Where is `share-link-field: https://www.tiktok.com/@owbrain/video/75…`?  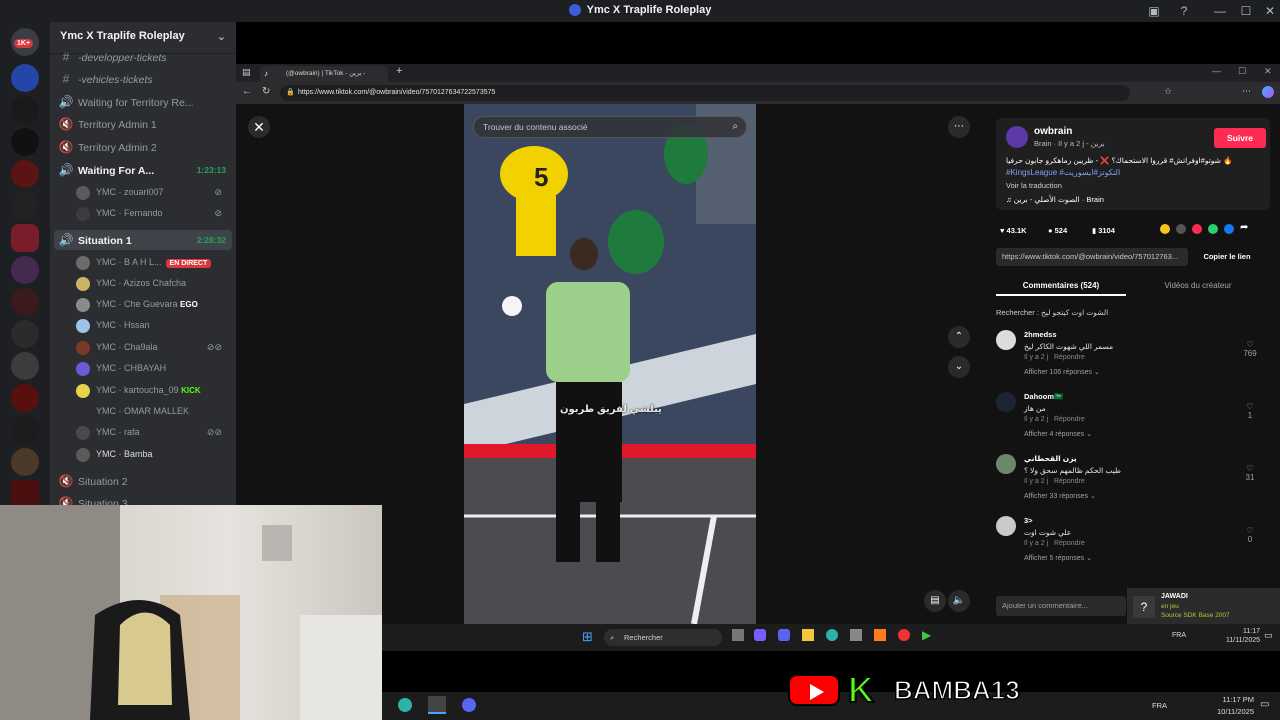
share-link-field: https://www.tiktok.com/@owbrain/video/75… is located at coordinates (1092, 257).